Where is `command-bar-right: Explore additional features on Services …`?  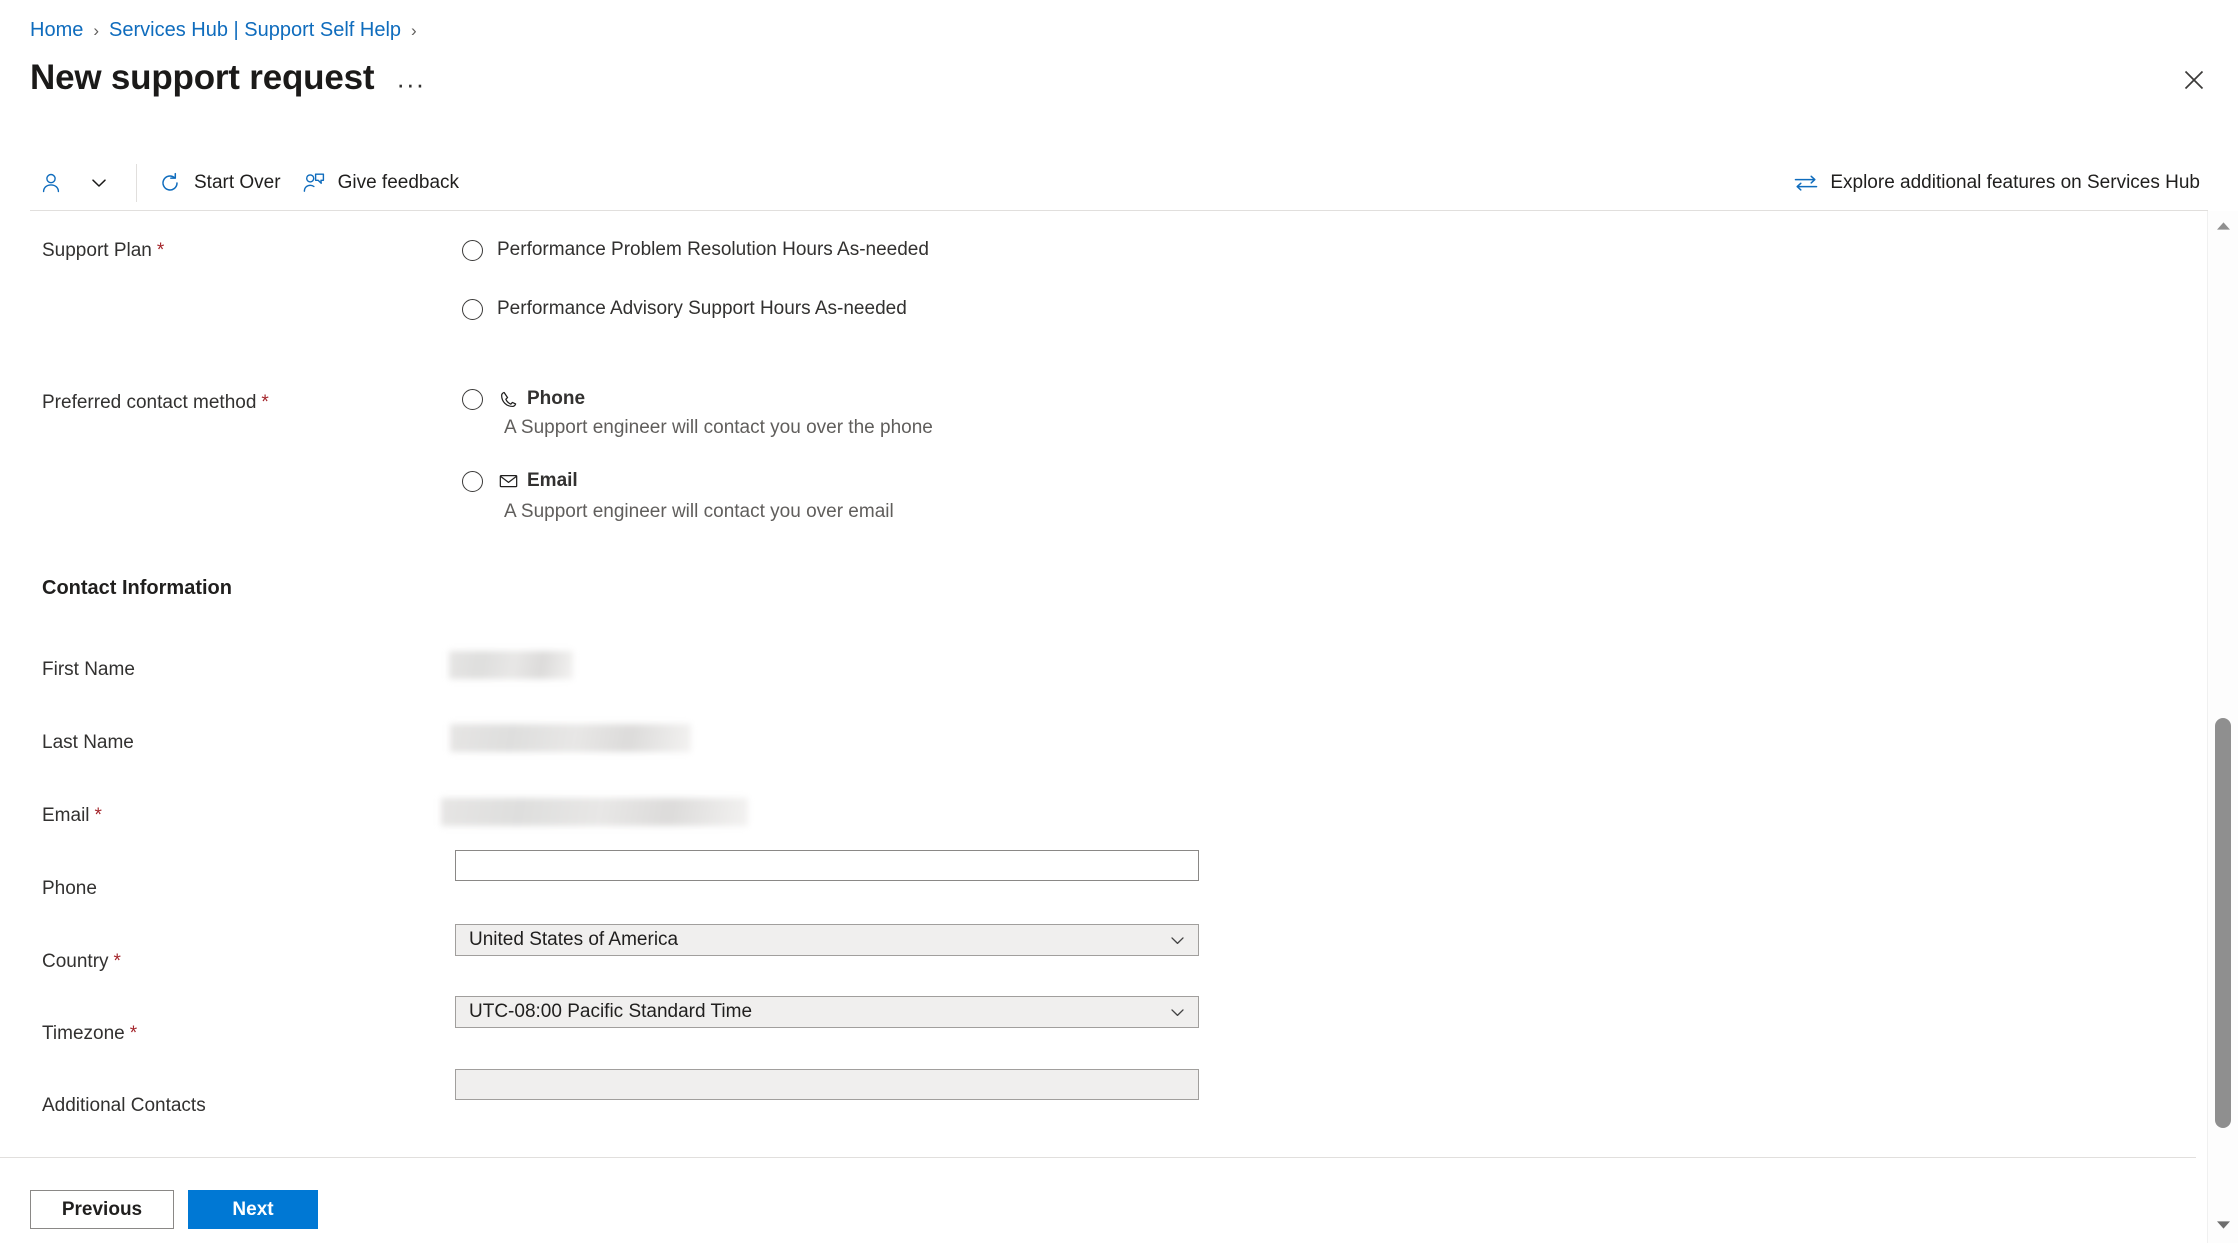 command-bar-right: Explore additional features on Services … is located at coordinates (1996, 183).